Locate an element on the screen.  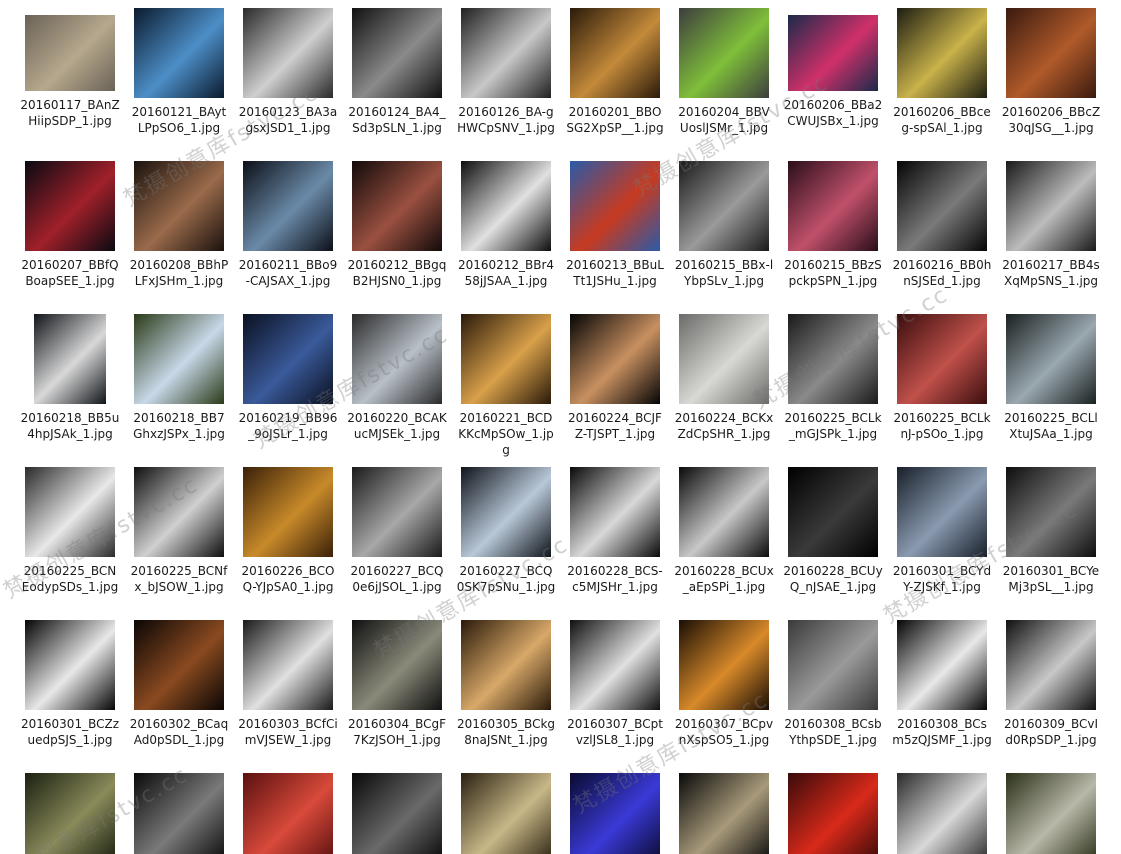
file-item: 20160302_BCaqAd0pSDL_1.jpg is located at coordinates (179, 684).